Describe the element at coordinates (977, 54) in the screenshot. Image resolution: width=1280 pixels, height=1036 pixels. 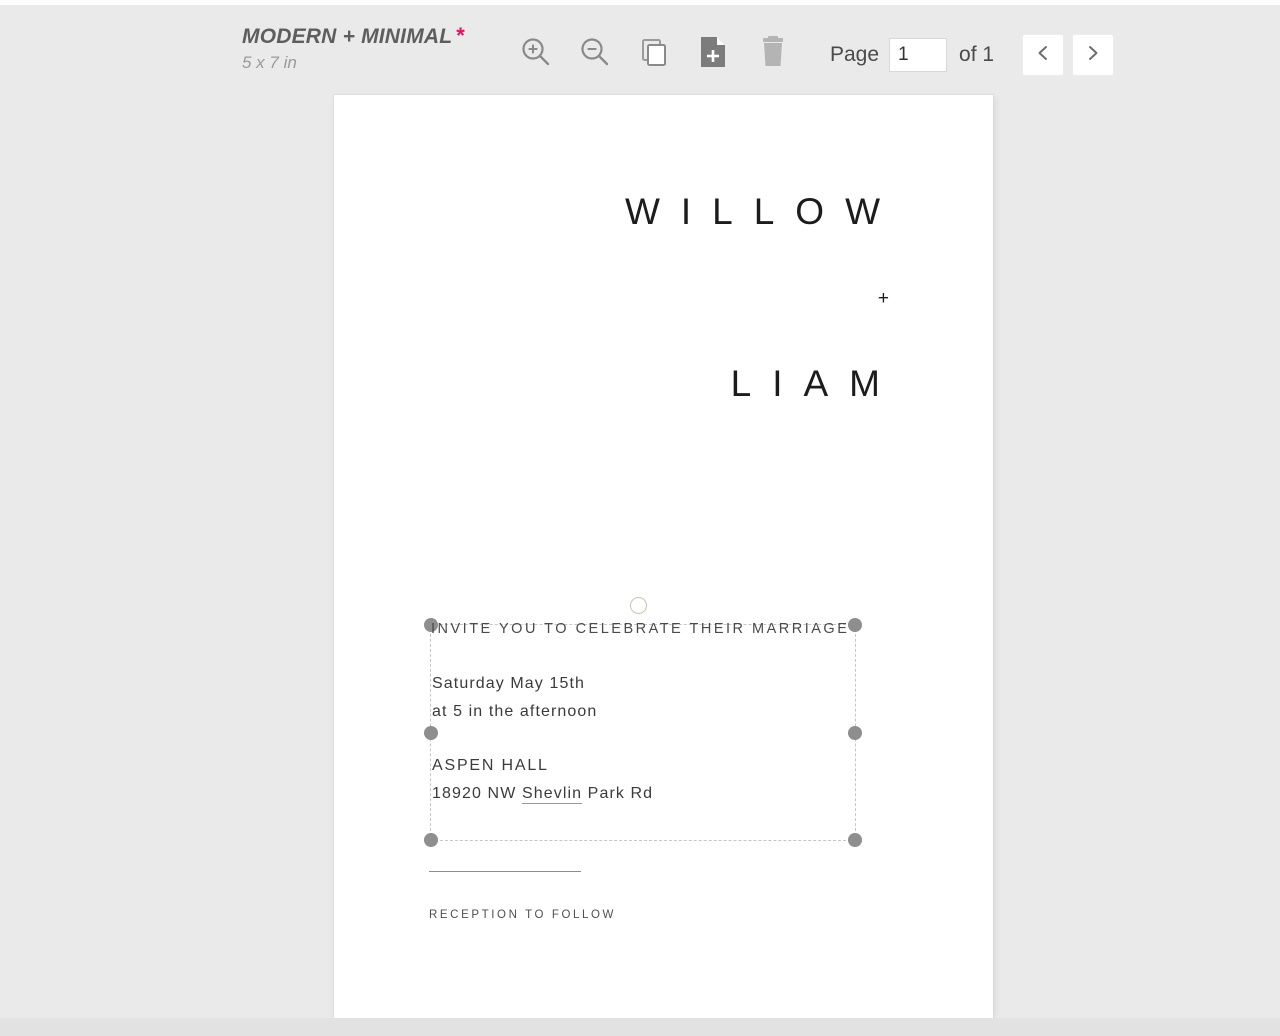
I see `page-total-label: of 1` at that location.